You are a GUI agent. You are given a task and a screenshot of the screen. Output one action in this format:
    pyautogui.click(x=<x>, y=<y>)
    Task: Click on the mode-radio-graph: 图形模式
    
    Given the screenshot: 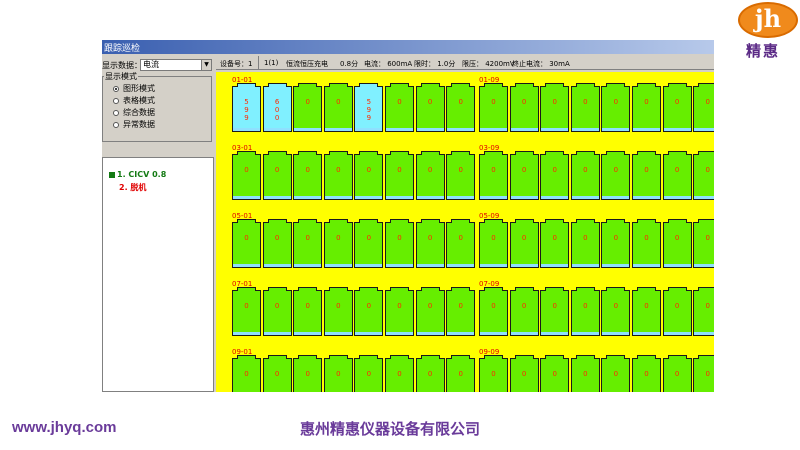 What is the action you would take?
    pyautogui.click(x=134, y=88)
    